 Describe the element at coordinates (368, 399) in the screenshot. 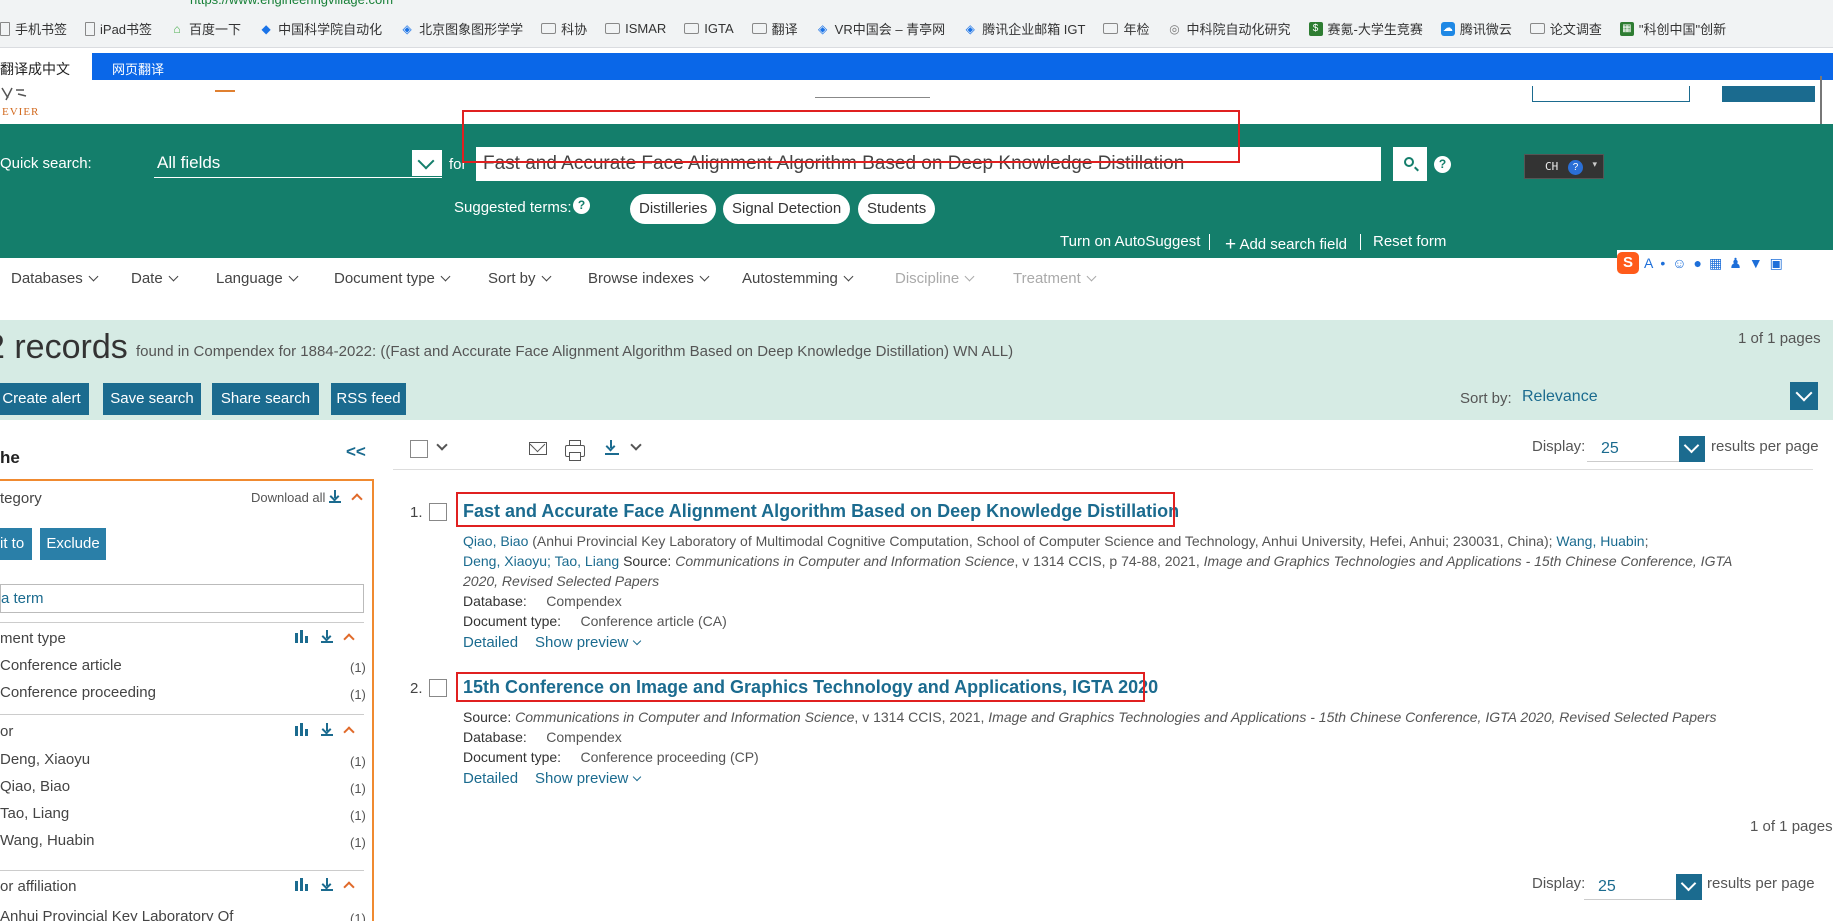

I see `rss-feed-button: RSS feed` at that location.